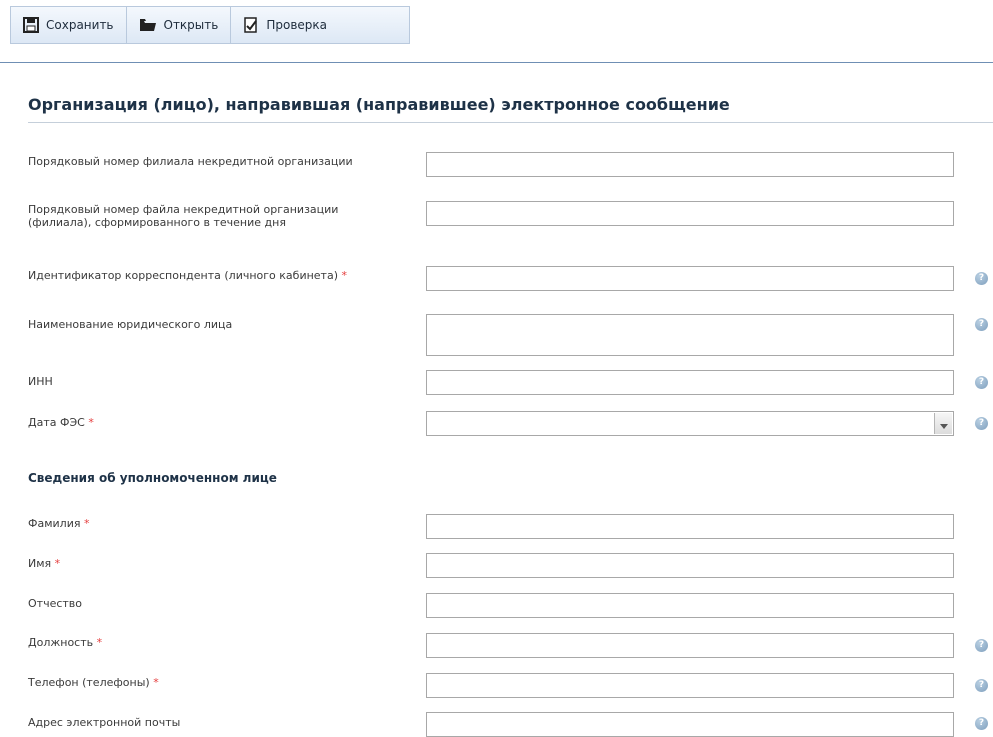 The image size is (993, 737). I want to click on folder-icon, so click(148, 25).